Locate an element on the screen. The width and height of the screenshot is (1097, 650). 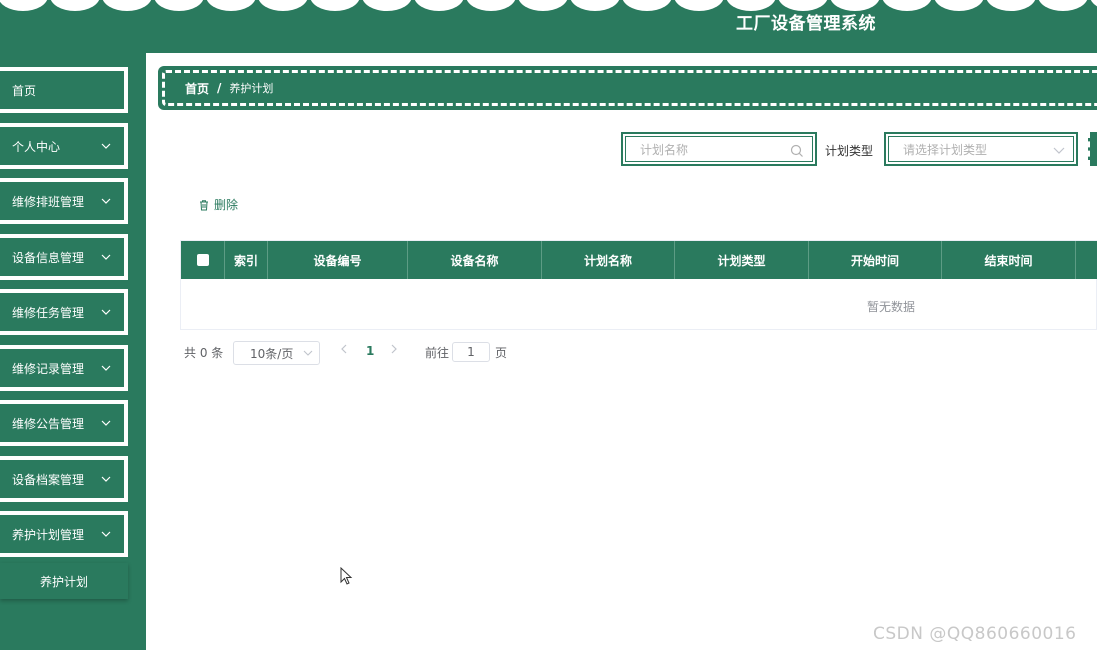
plan-name-placeholder: 计划名称 is located at coordinates (664, 149).